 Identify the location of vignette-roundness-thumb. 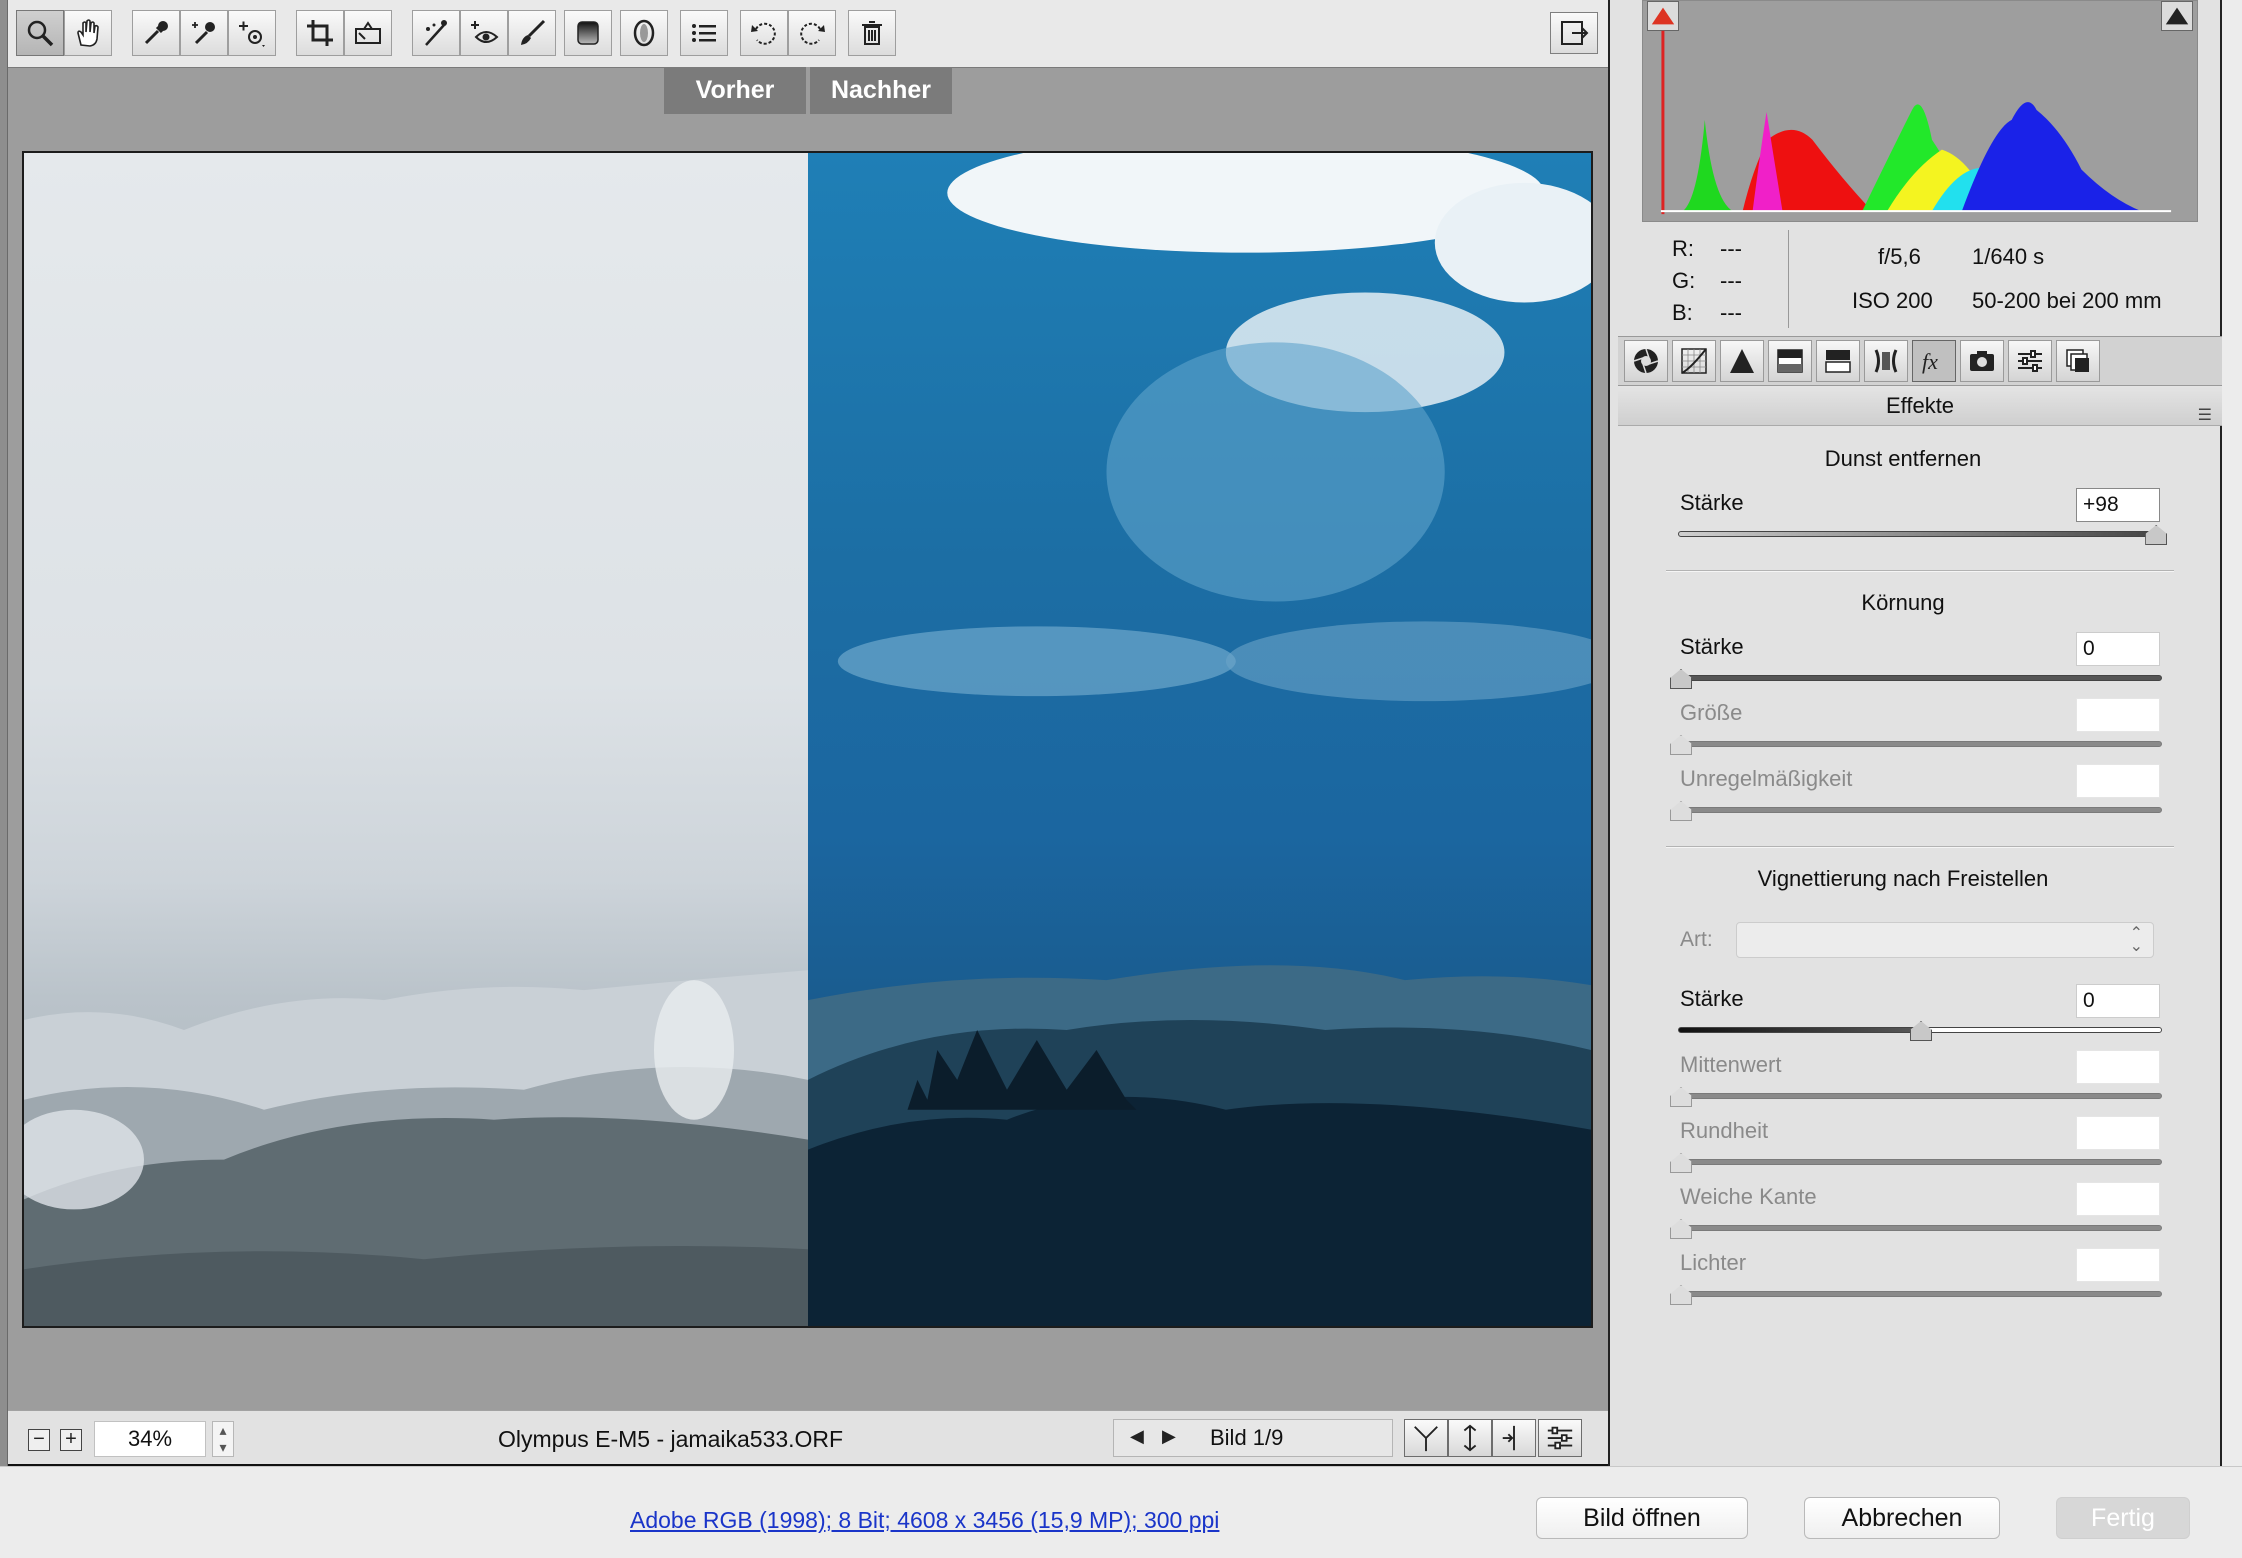
(1680, 1162).